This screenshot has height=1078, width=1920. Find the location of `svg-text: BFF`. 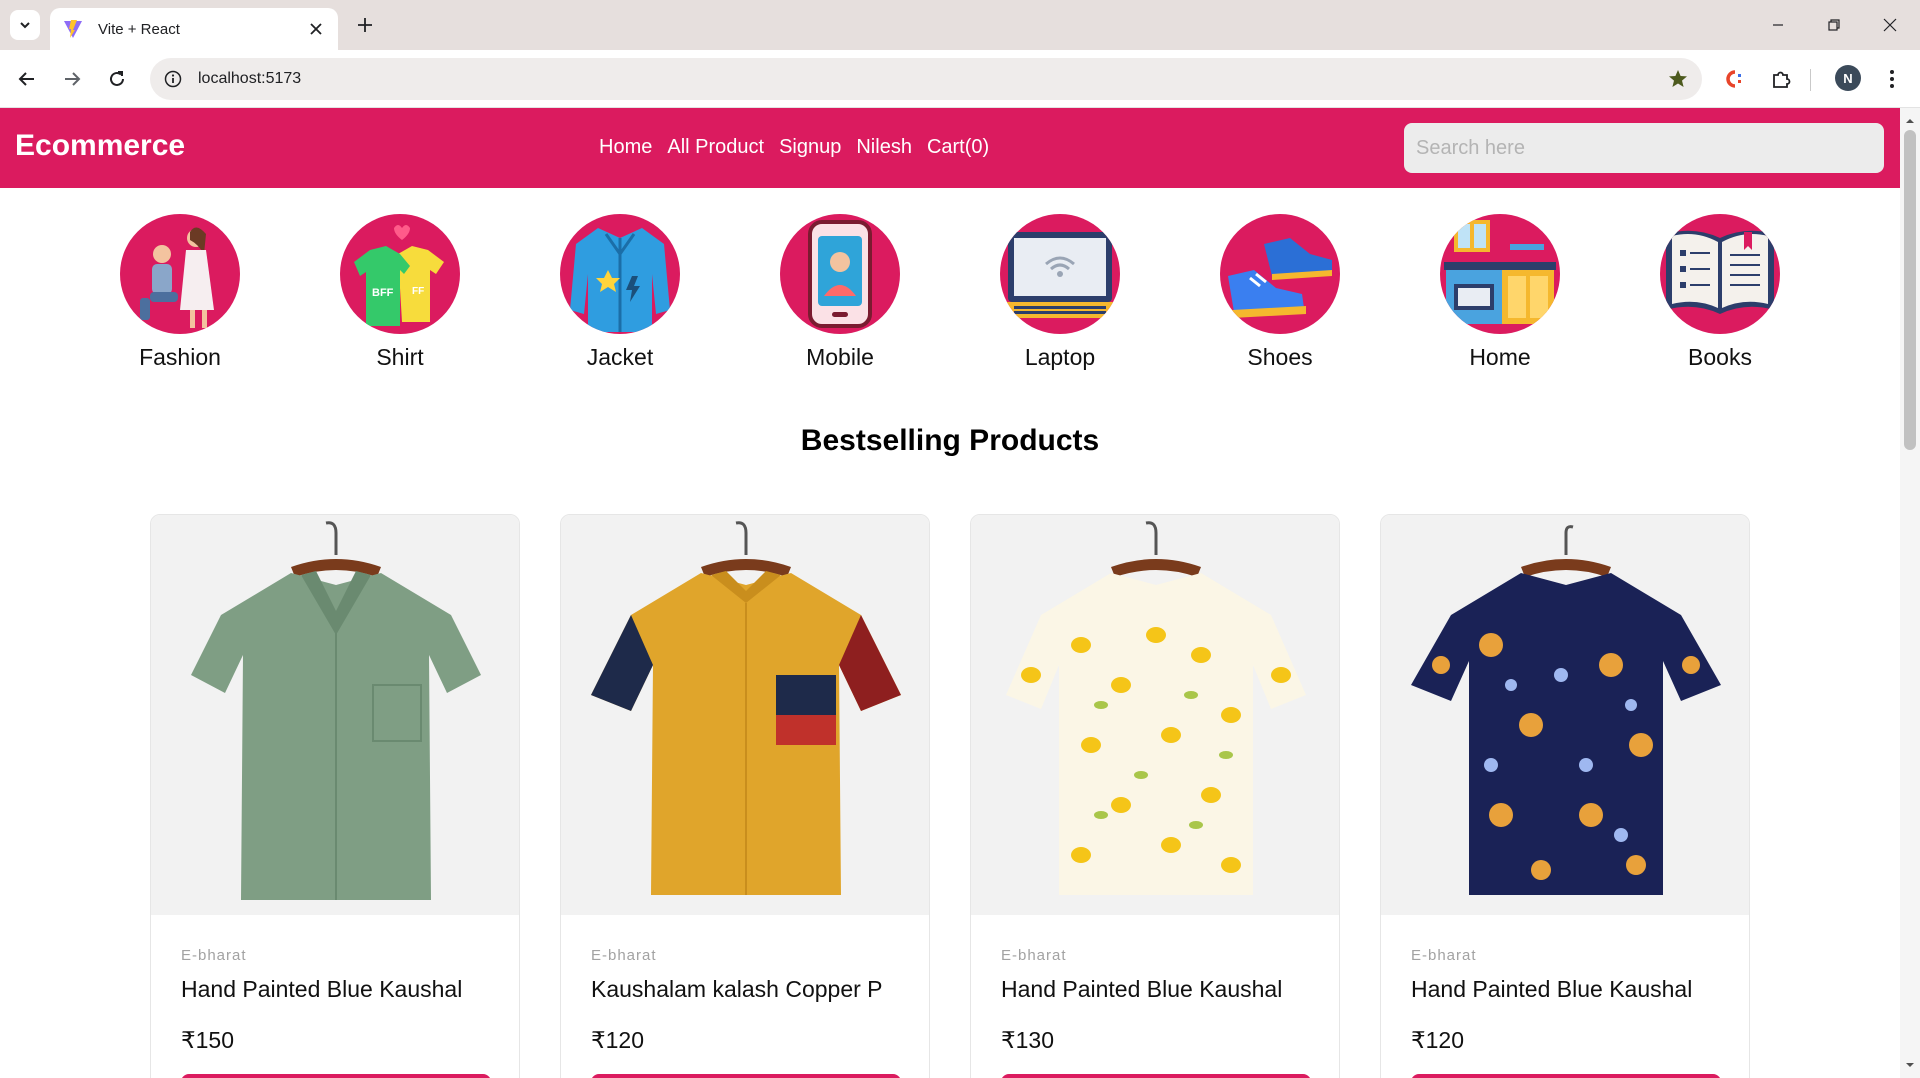

svg-text: BFF is located at coordinates (383, 293).